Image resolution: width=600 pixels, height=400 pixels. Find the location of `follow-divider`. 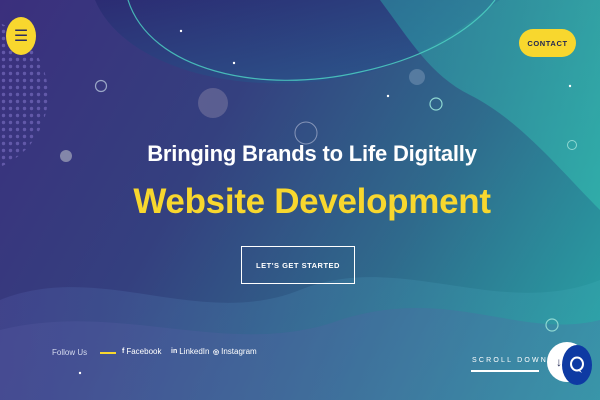

follow-divider is located at coordinates (108, 353).